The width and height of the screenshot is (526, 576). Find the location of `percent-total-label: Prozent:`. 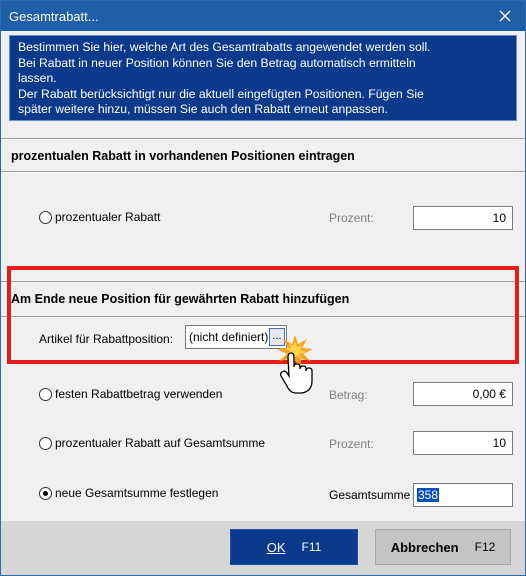

percent-total-label: Prozent: is located at coordinates (351, 444).